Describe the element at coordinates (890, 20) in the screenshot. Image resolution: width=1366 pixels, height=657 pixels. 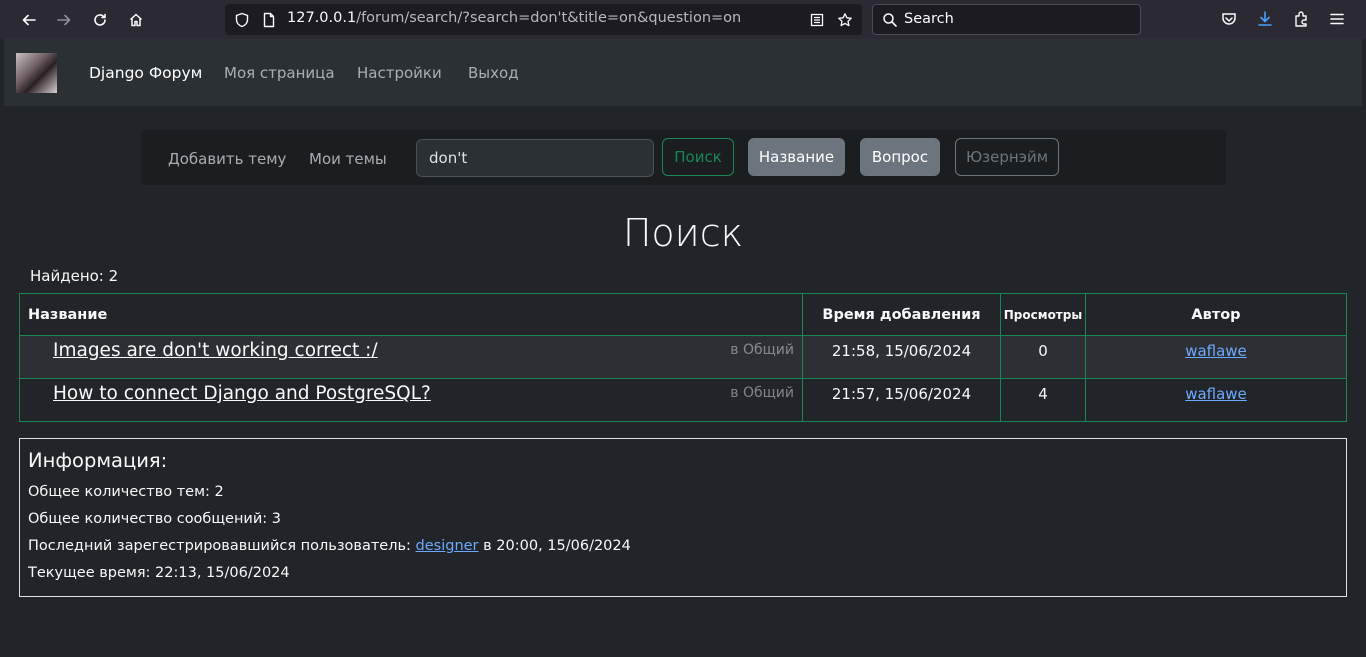
I see `search-icon` at that location.